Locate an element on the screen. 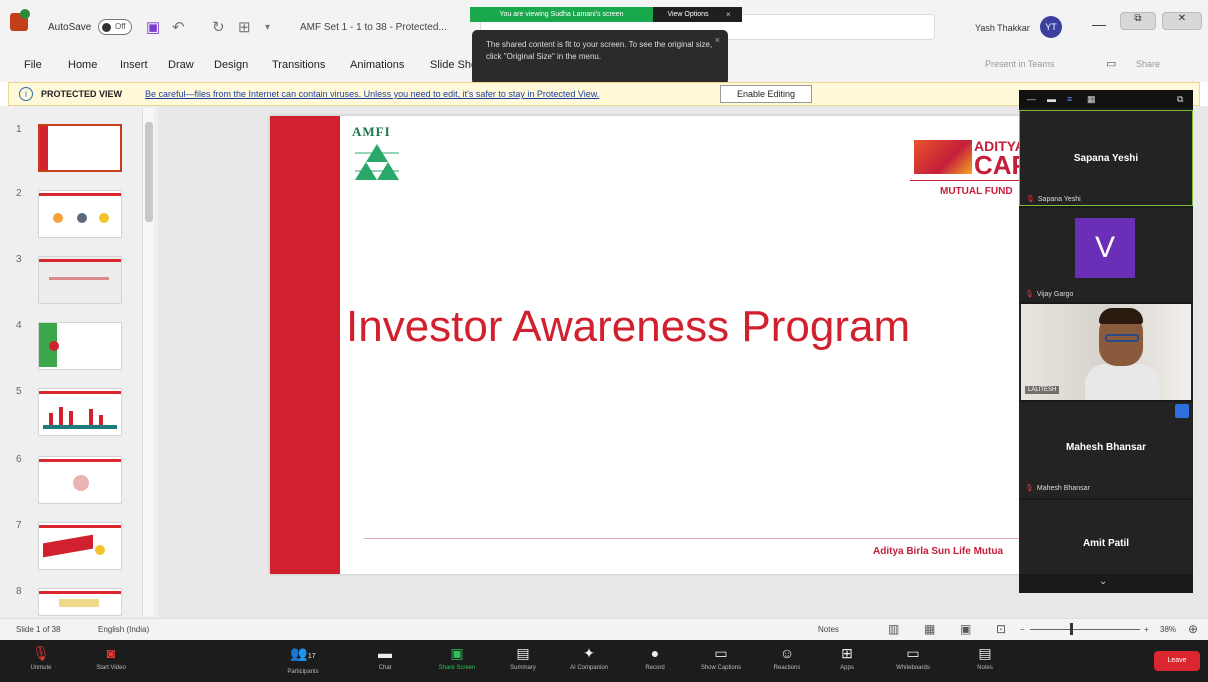 This screenshot has width=1208, height=682. participant-tile: V 🎙 Vijay Gargo is located at coordinates (1106, 255).